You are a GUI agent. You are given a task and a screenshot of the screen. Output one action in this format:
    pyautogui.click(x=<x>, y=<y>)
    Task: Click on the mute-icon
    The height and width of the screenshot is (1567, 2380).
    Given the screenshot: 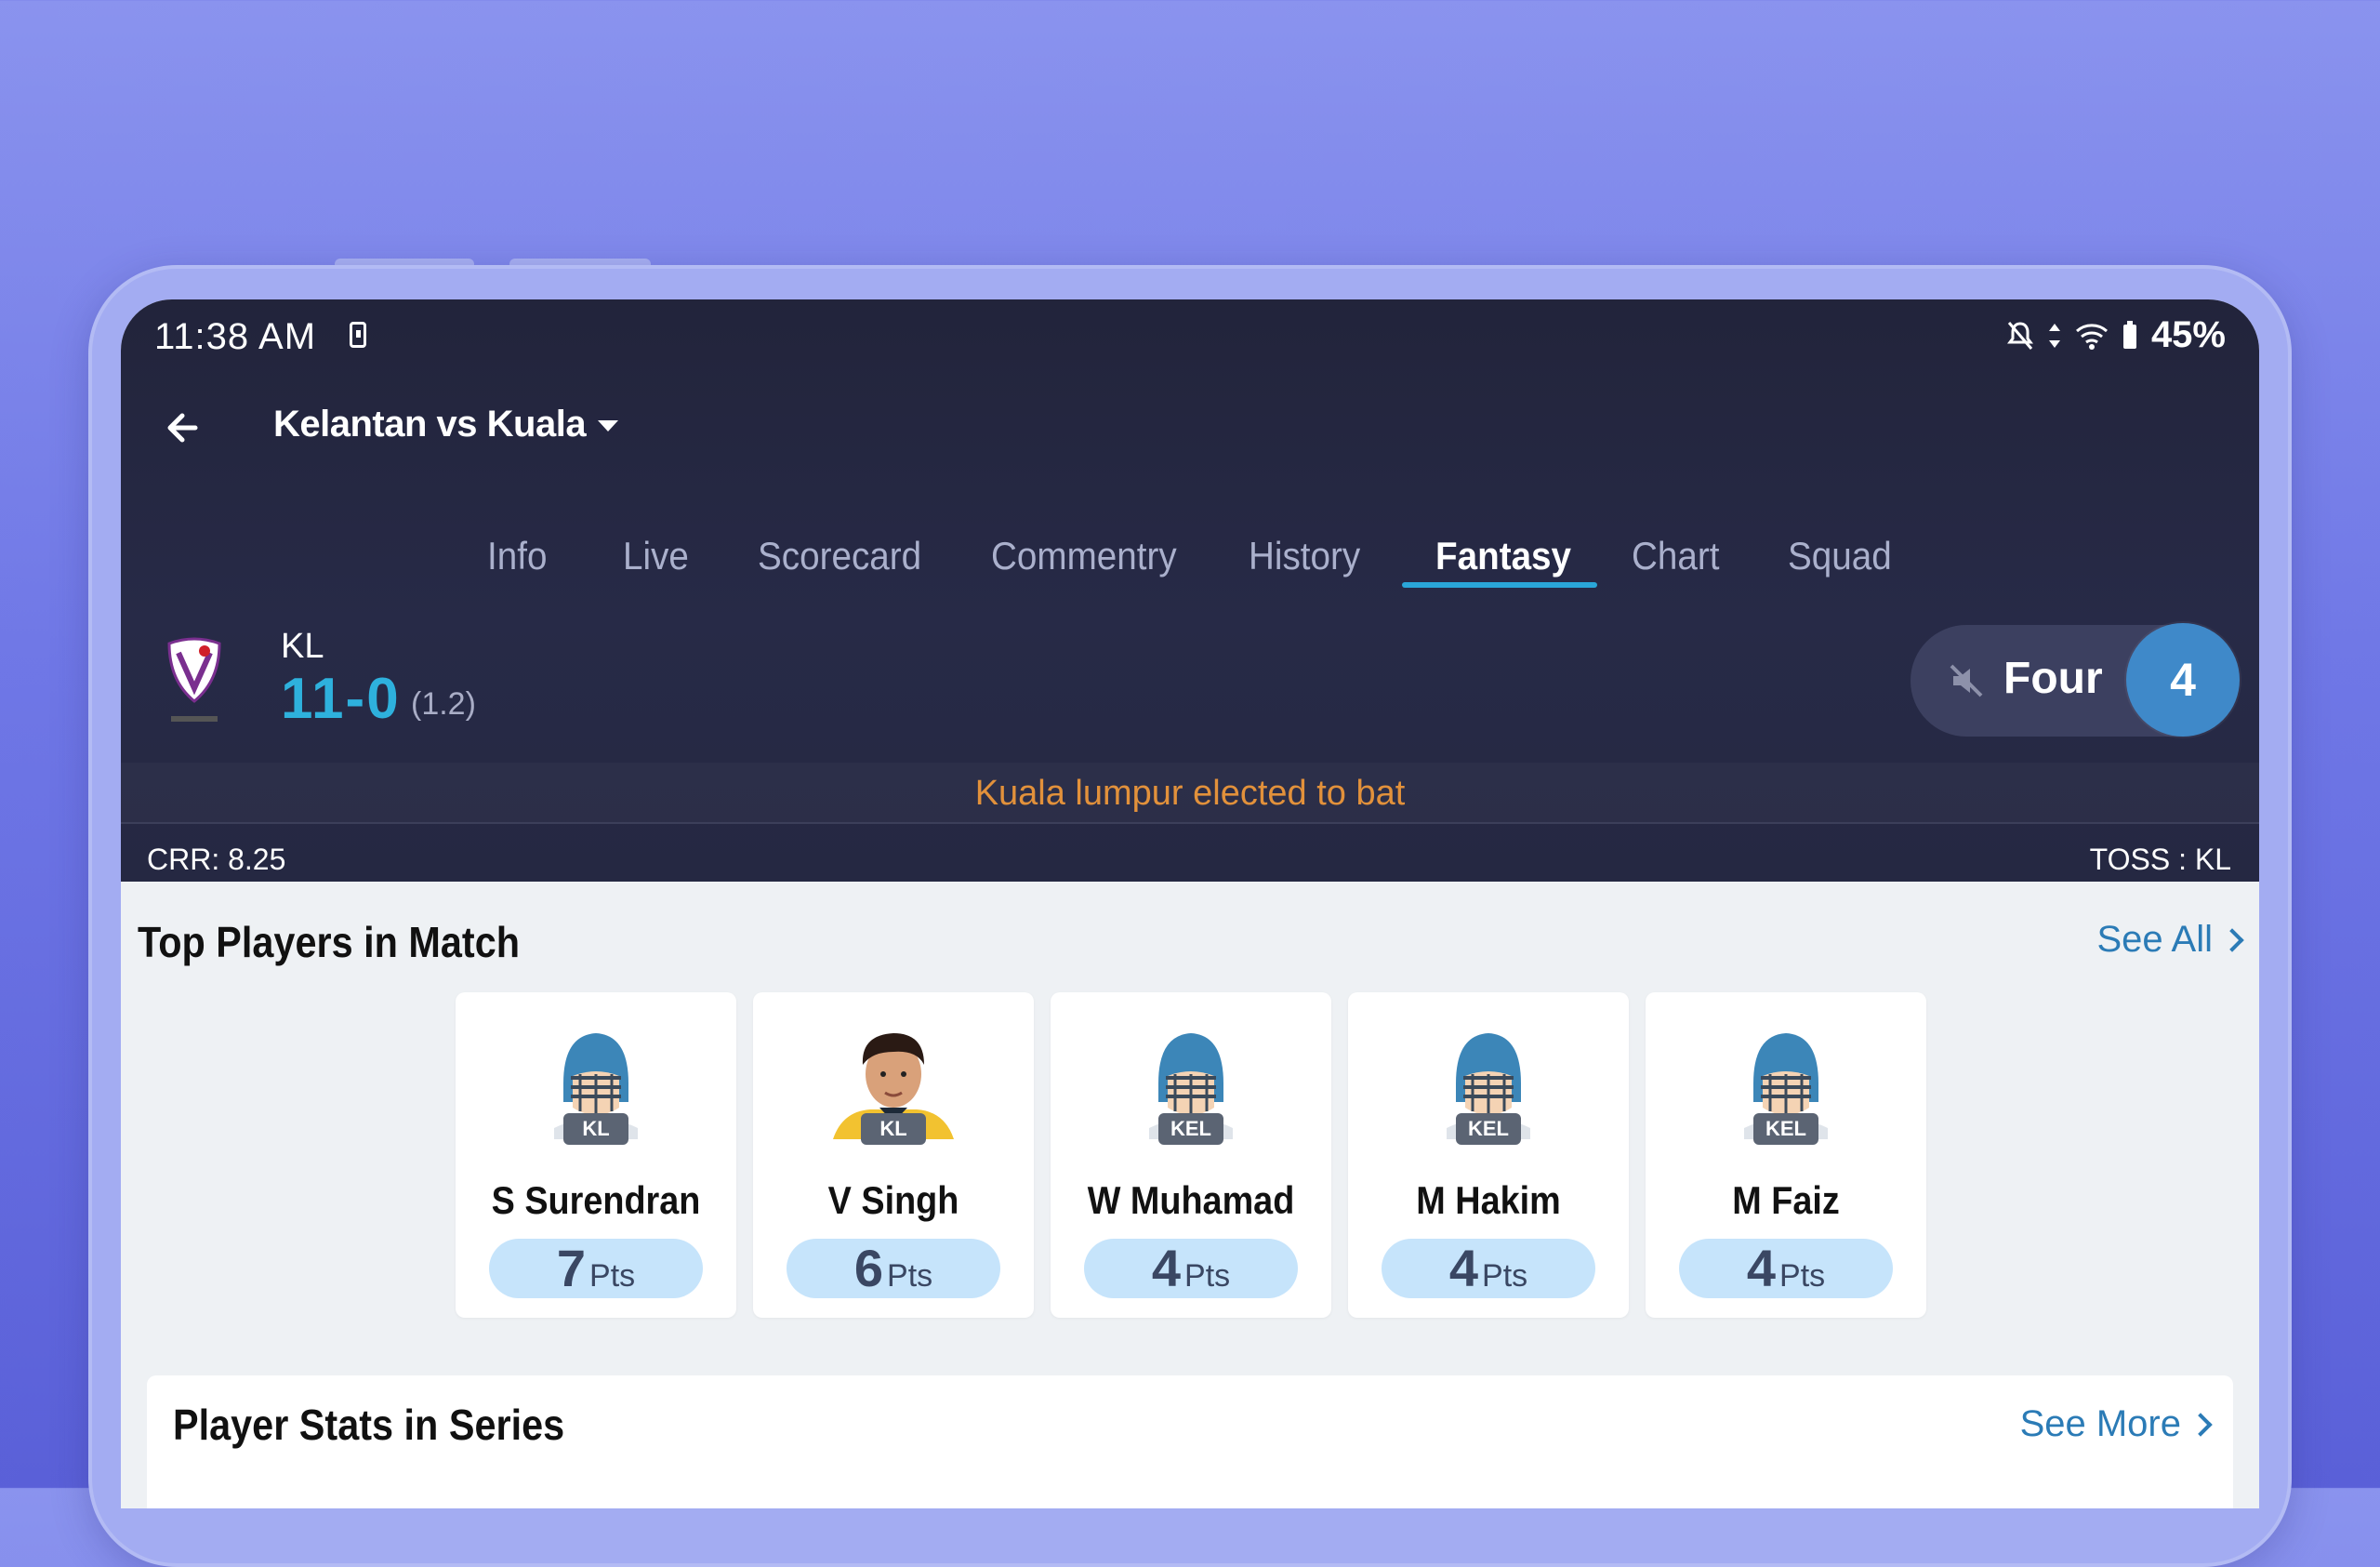 What is the action you would take?
    pyautogui.click(x=1966, y=680)
    